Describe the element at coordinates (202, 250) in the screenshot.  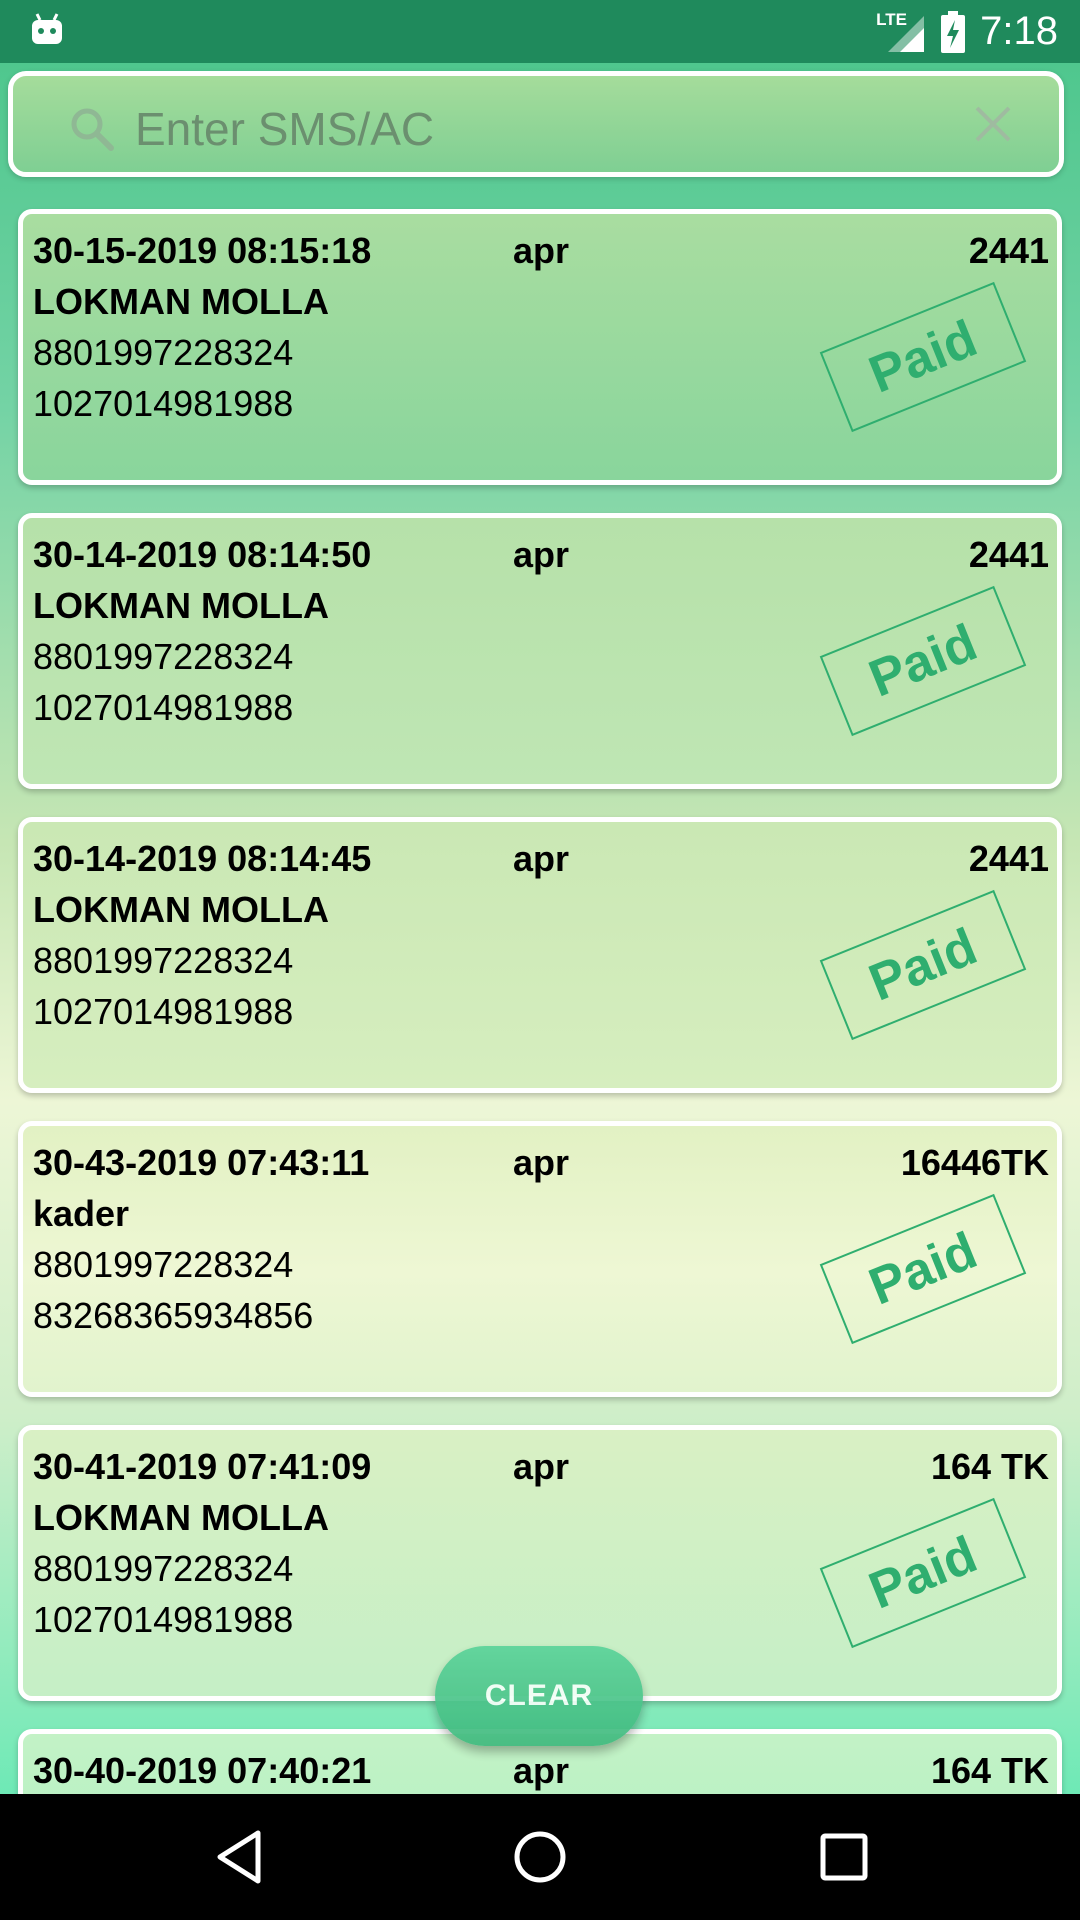
I see `record-datetime: 30-15-2019 08:15:18` at that location.